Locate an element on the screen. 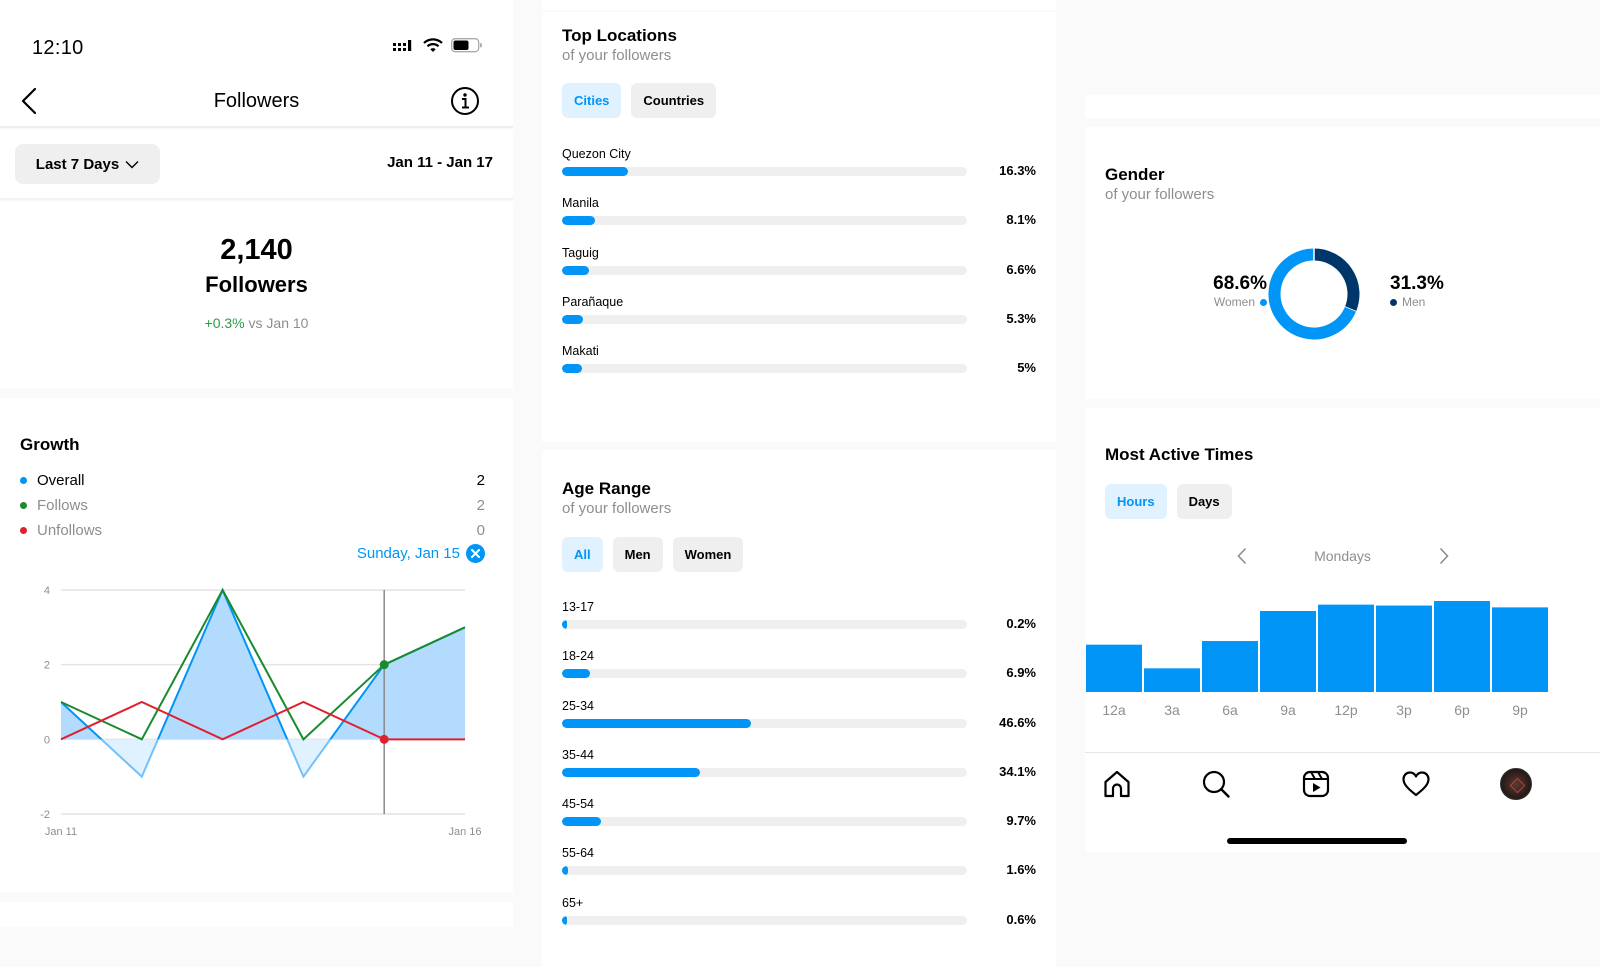 The image size is (1600, 967). top-locations-title: Top Locations is located at coordinates (619, 35).